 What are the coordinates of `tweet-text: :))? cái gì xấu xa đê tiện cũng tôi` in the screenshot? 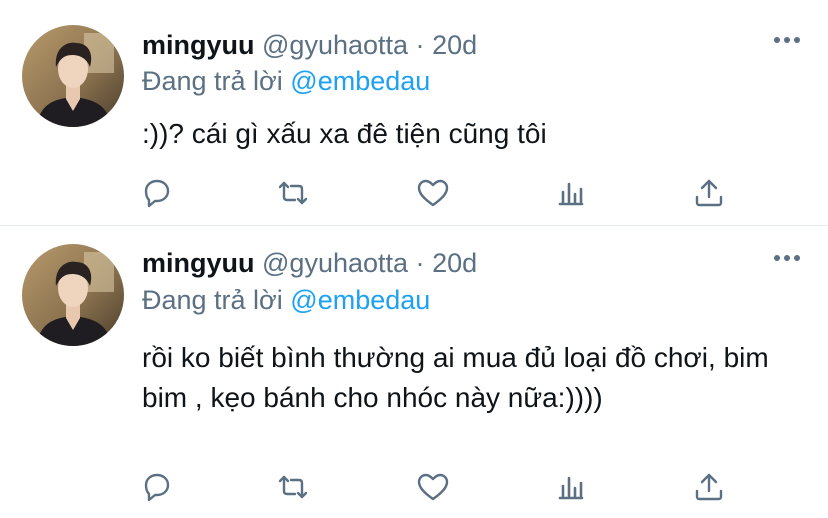 It's located at (344, 133).